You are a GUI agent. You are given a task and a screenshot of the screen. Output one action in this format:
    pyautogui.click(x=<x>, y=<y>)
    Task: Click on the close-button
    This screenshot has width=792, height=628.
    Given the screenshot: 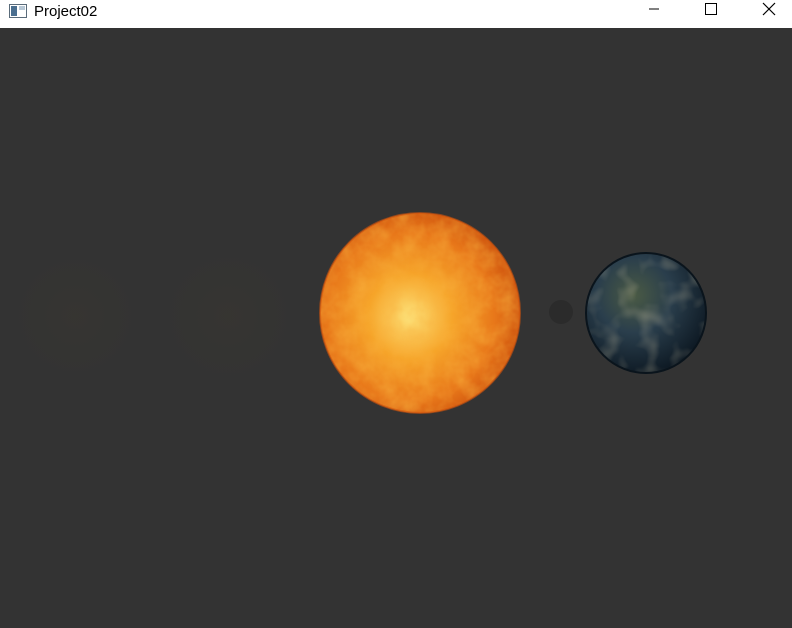 What is the action you would take?
    pyautogui.click(x=769, y=11)
    